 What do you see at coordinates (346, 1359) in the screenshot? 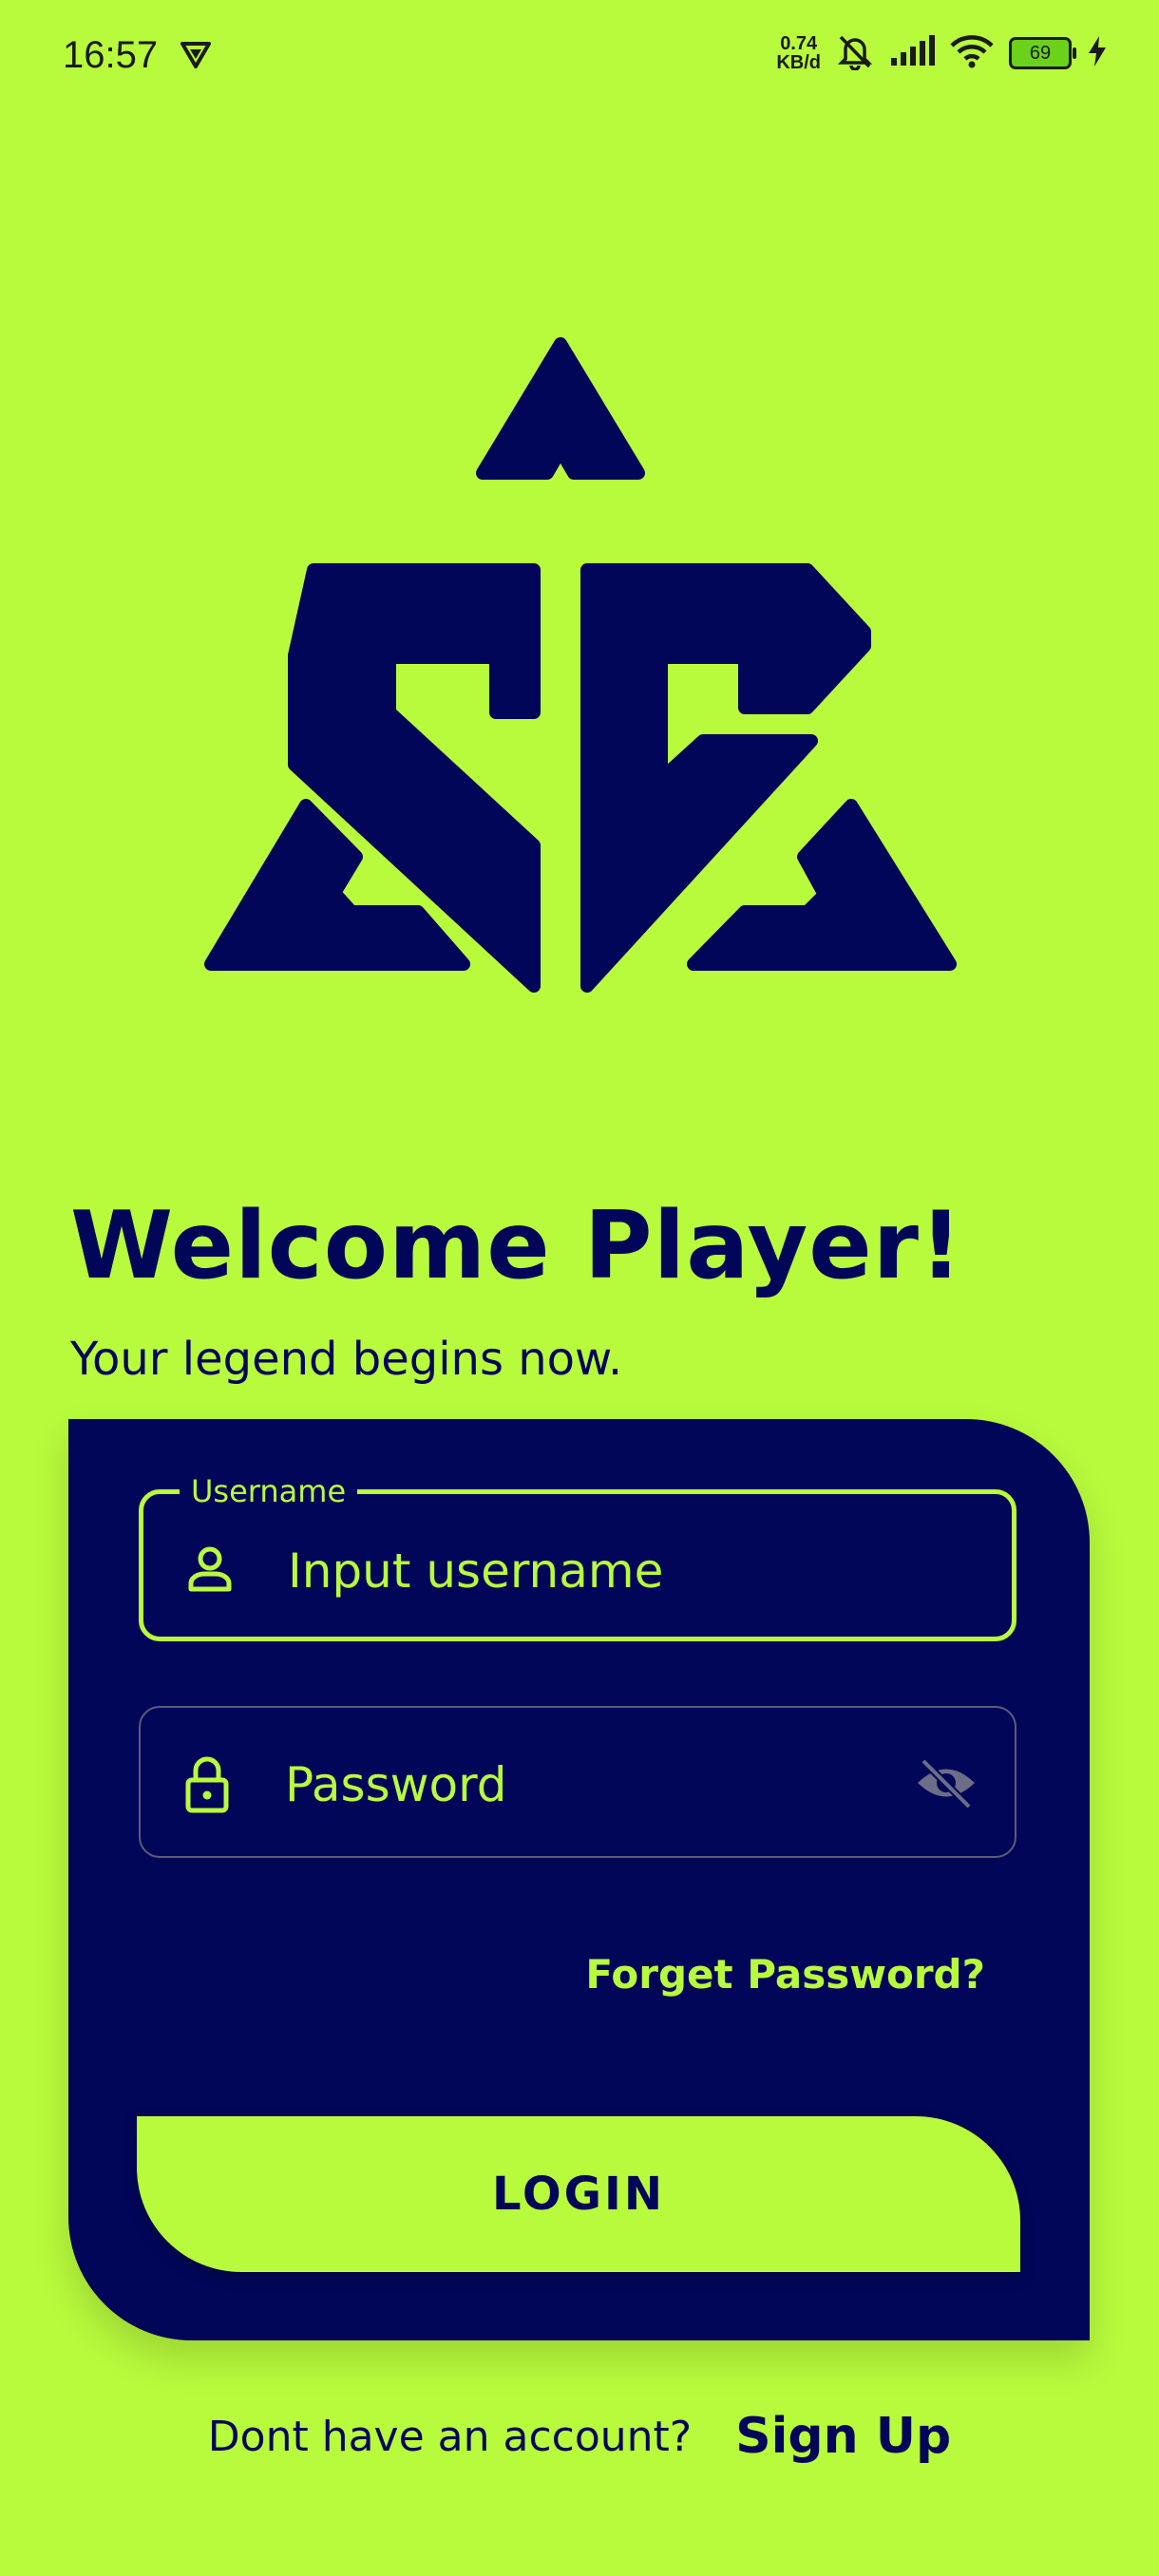
I see `page-subtitle: Your legend begins now.` at bounding box center [346, 1359].